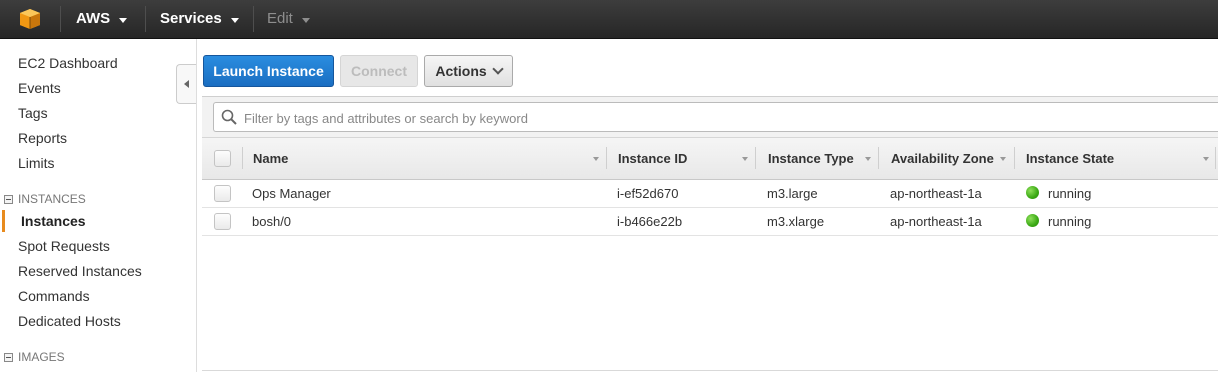 Image resolution: width=1218 pixels, height=372 pixels. I want to click on cell-instance-type: m3.xlarge, so click(796, 221).